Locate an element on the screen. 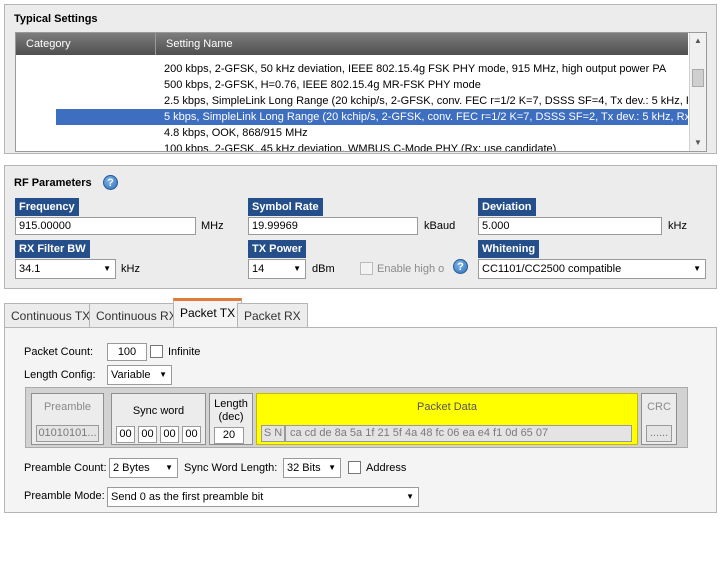 This screenshot has width=721, height=575. setting-row: 4.8 kbps, OOK, 868/915 MHz is located at coordinates (424, 133).